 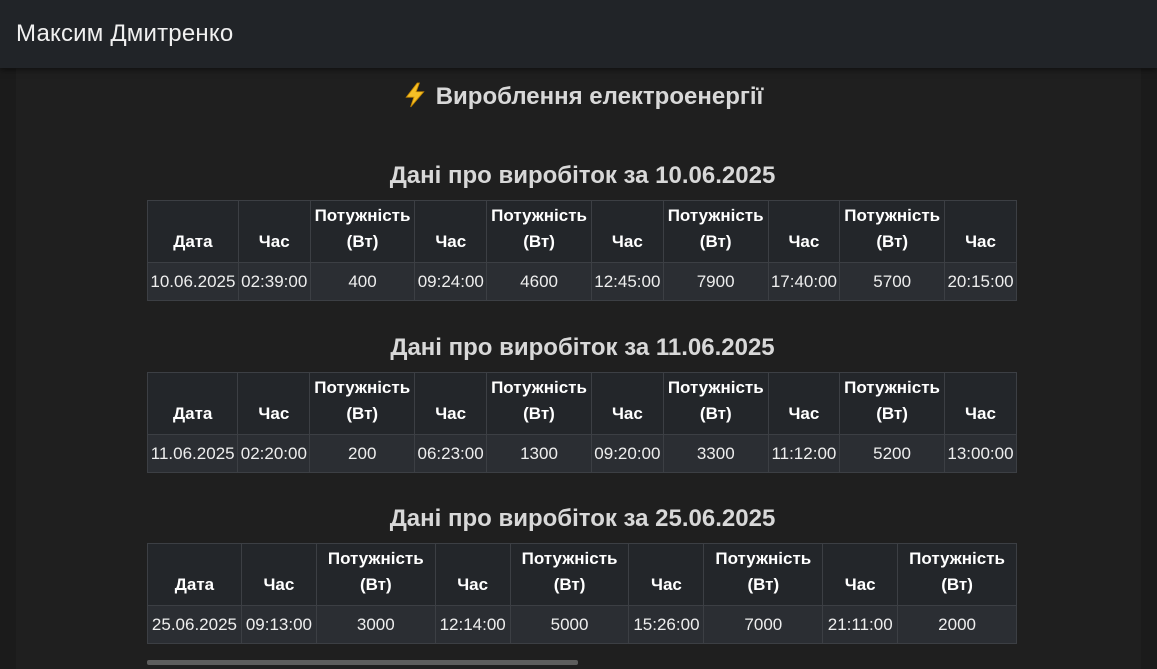 What do you see at coordinates (539, 281) in the screenshot?
I see `cell-power: 4600` at bounding box center [539, 281].